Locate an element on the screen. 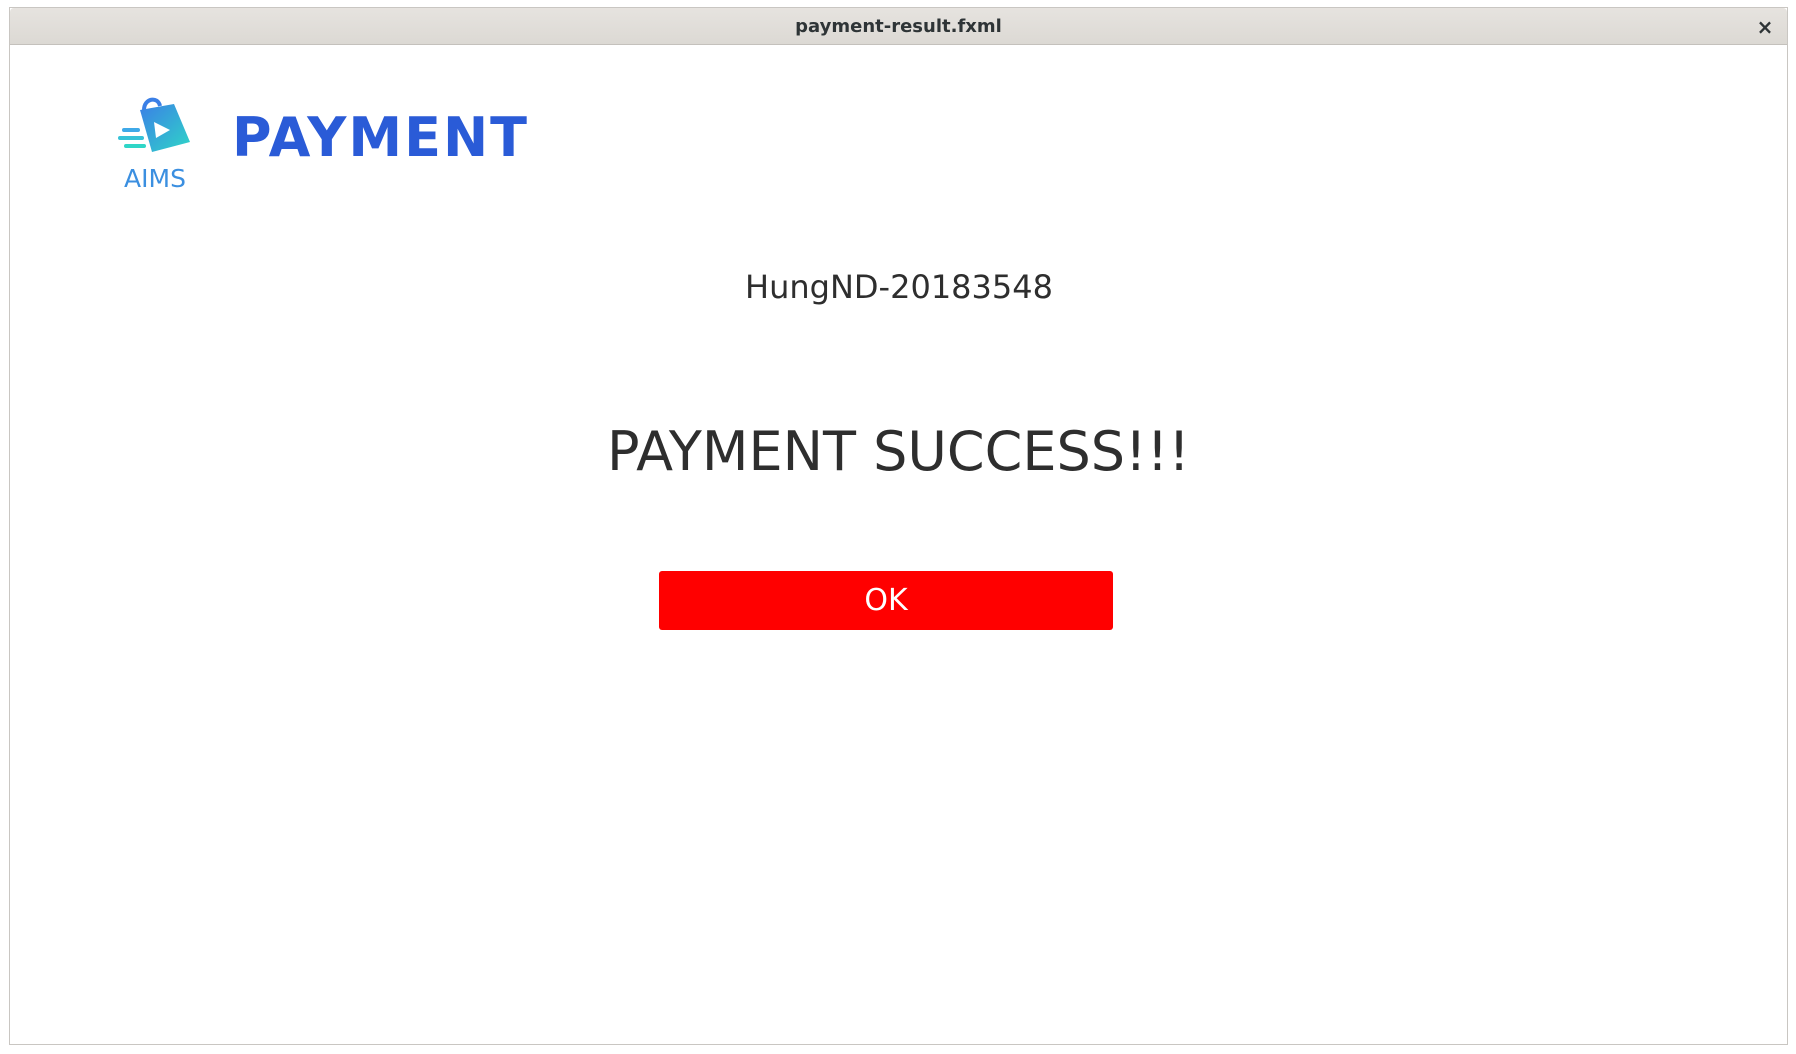  close-button: × is located at coordinates (1765, 27).